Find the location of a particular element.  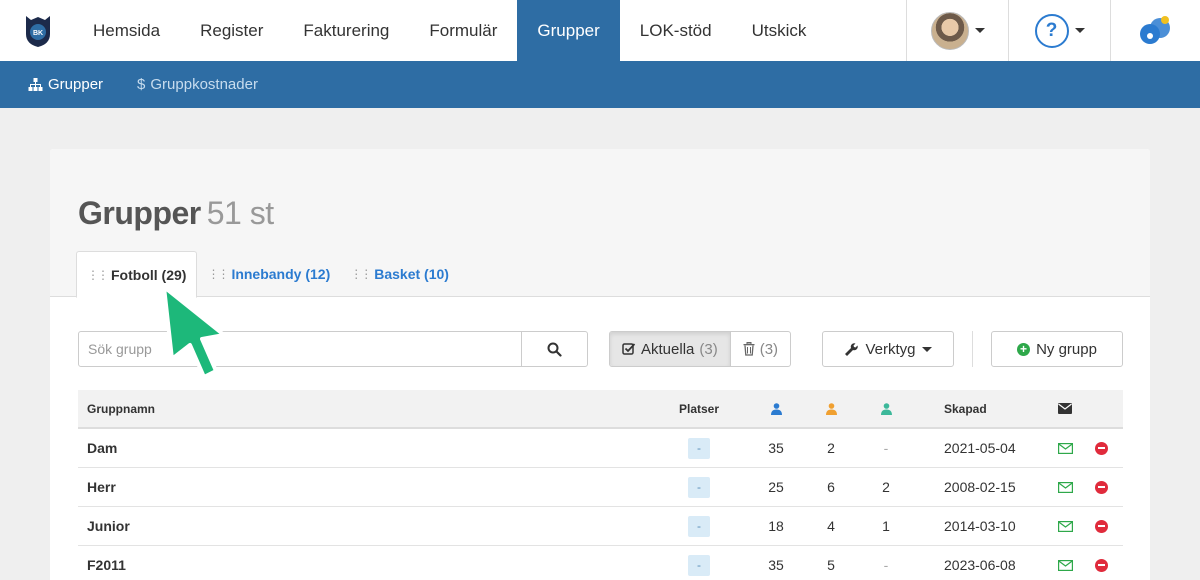

group-name: Herr is located at coordinates (101, 487).